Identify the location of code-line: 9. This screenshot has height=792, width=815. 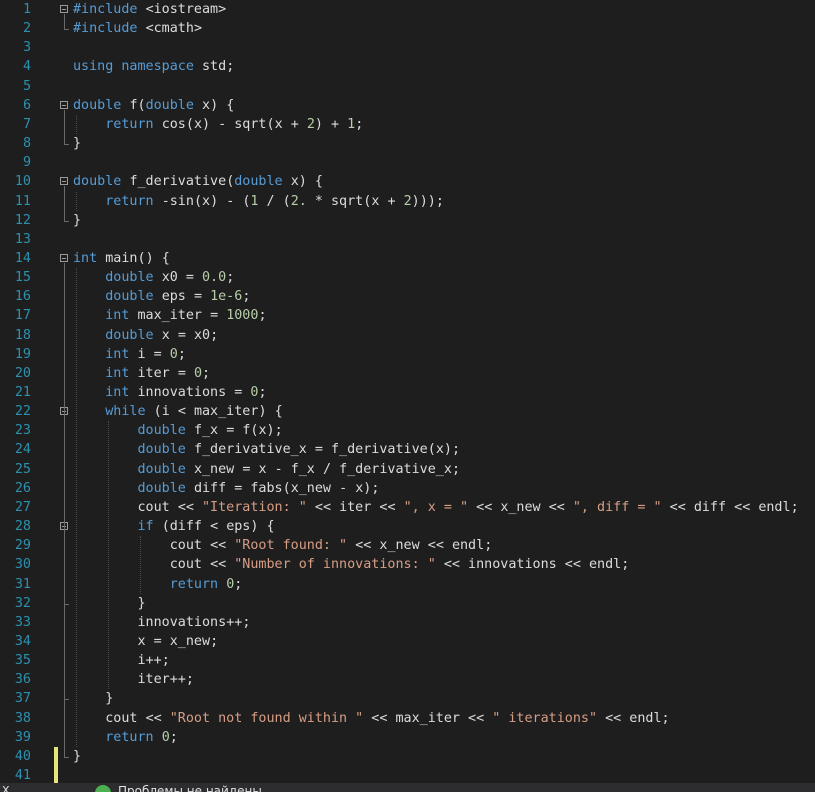
(407, 162).